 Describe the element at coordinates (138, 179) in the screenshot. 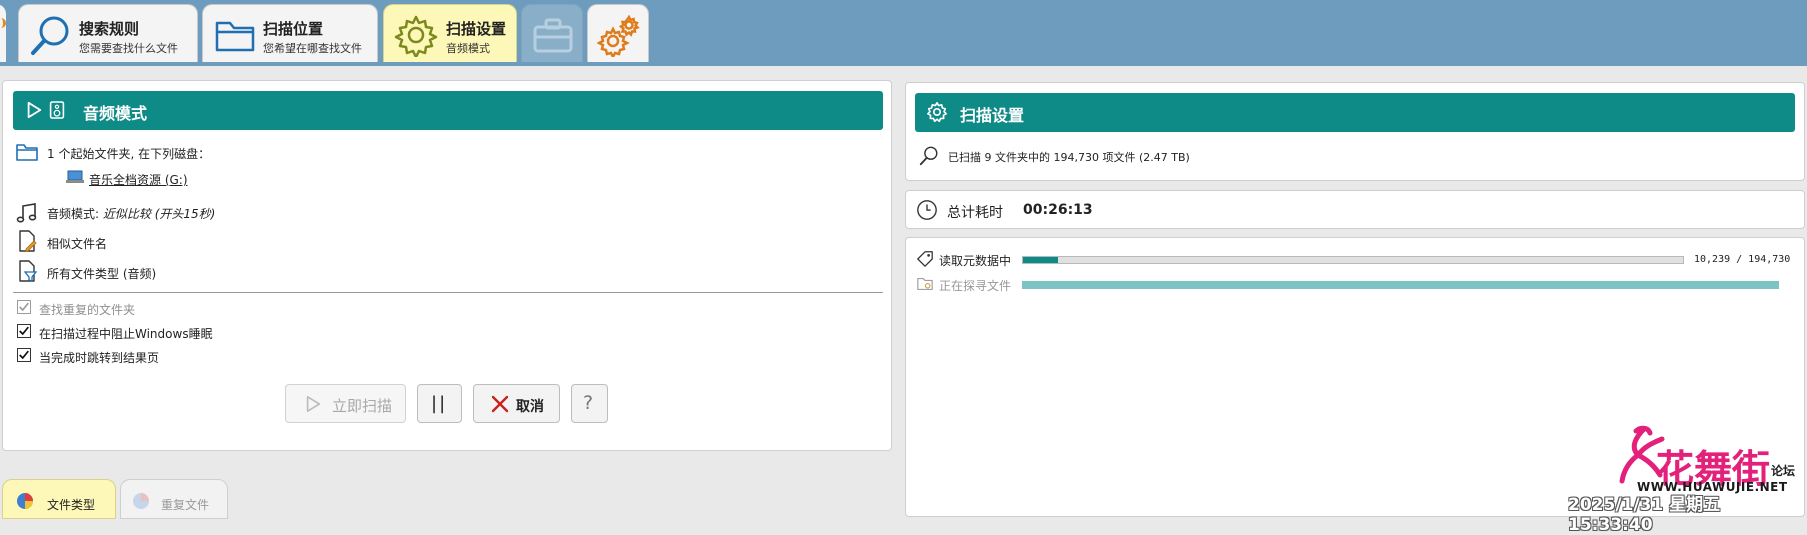

I see `drive-link: 音乐全档资源 (G:)` at that location.